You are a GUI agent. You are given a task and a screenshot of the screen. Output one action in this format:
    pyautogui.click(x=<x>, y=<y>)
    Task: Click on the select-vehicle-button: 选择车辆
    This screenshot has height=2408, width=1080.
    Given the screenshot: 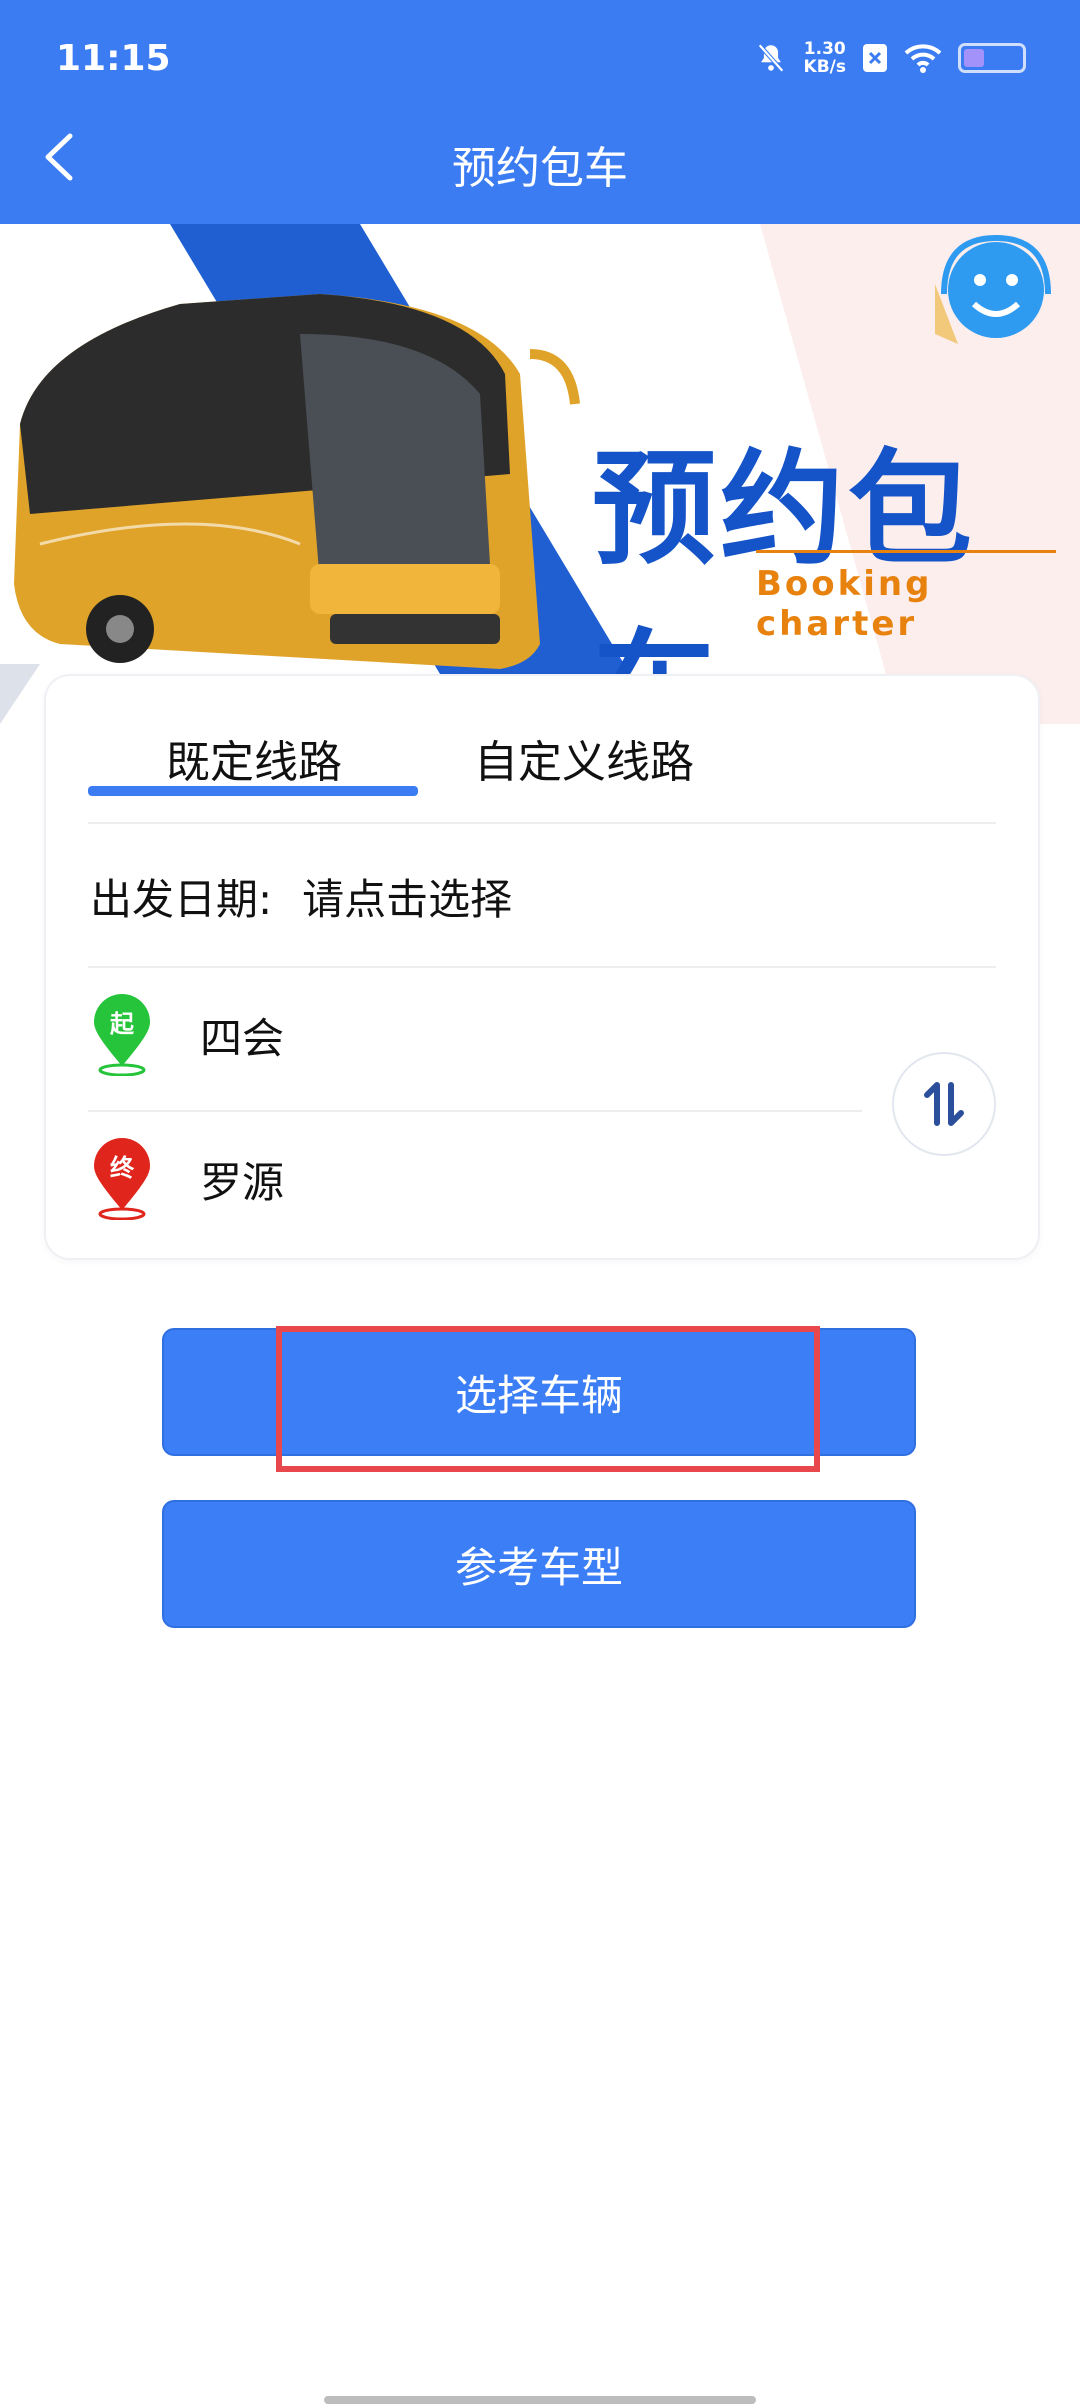 What is the action you would take?
    pyautogui.click(x=539, y=1392)
    